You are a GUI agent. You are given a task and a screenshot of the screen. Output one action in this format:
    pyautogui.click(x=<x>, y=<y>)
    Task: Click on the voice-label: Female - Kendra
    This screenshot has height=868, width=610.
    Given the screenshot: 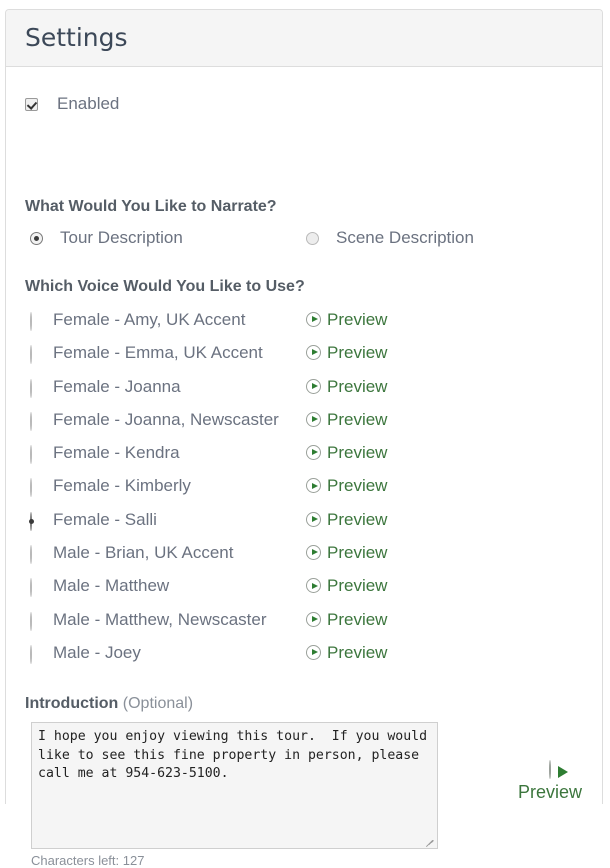 What is the action you would take?
    pyautogui.click(x=116, y=453)
    